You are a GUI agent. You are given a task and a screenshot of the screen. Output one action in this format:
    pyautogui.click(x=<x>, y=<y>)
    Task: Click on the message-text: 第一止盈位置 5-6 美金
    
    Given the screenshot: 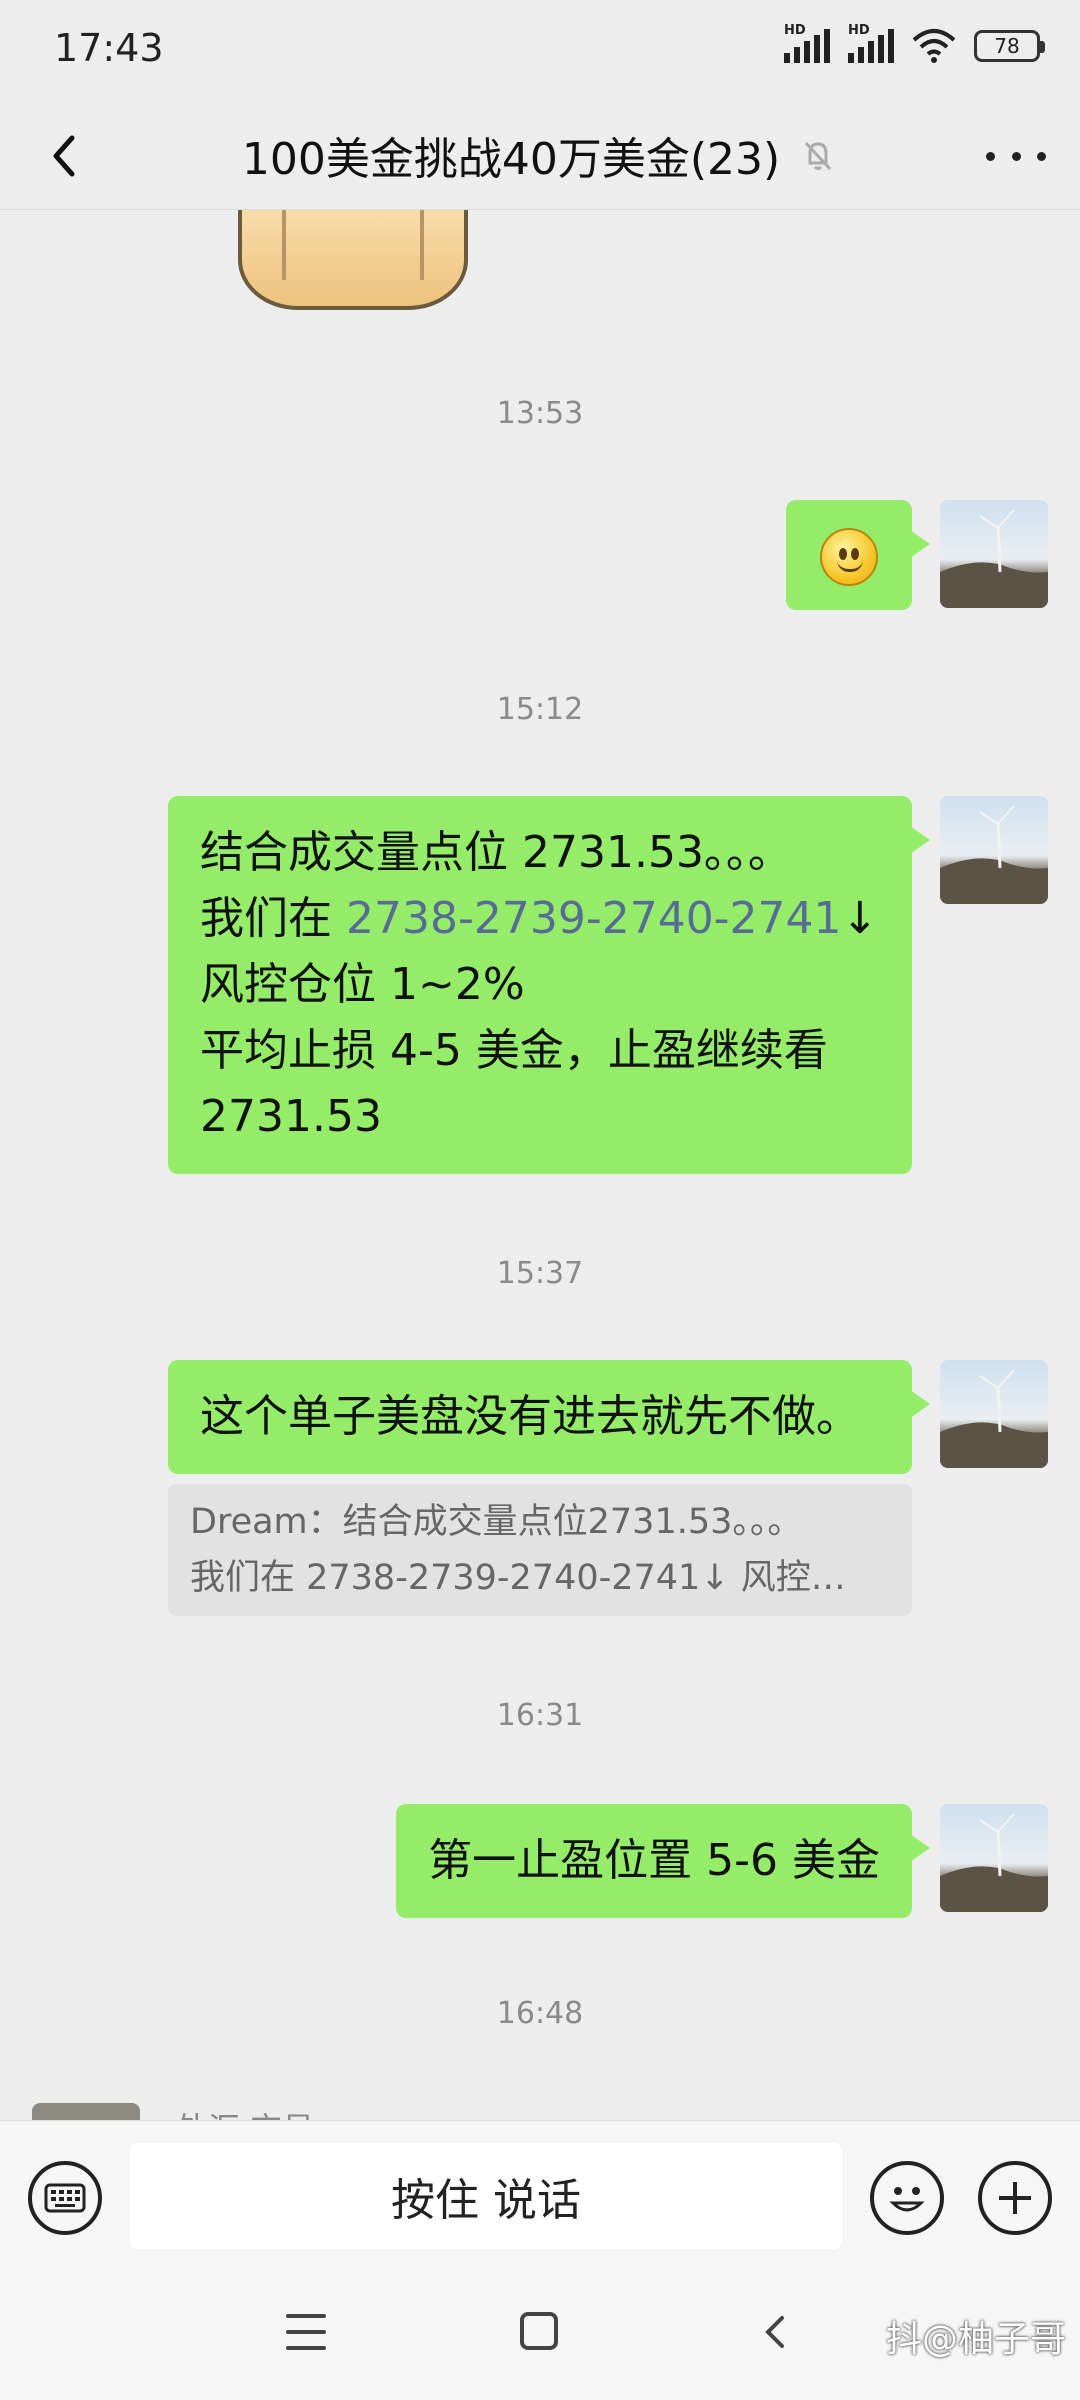 What is the action you would take?
    pyautogui.click(x=654, y=1860)
    